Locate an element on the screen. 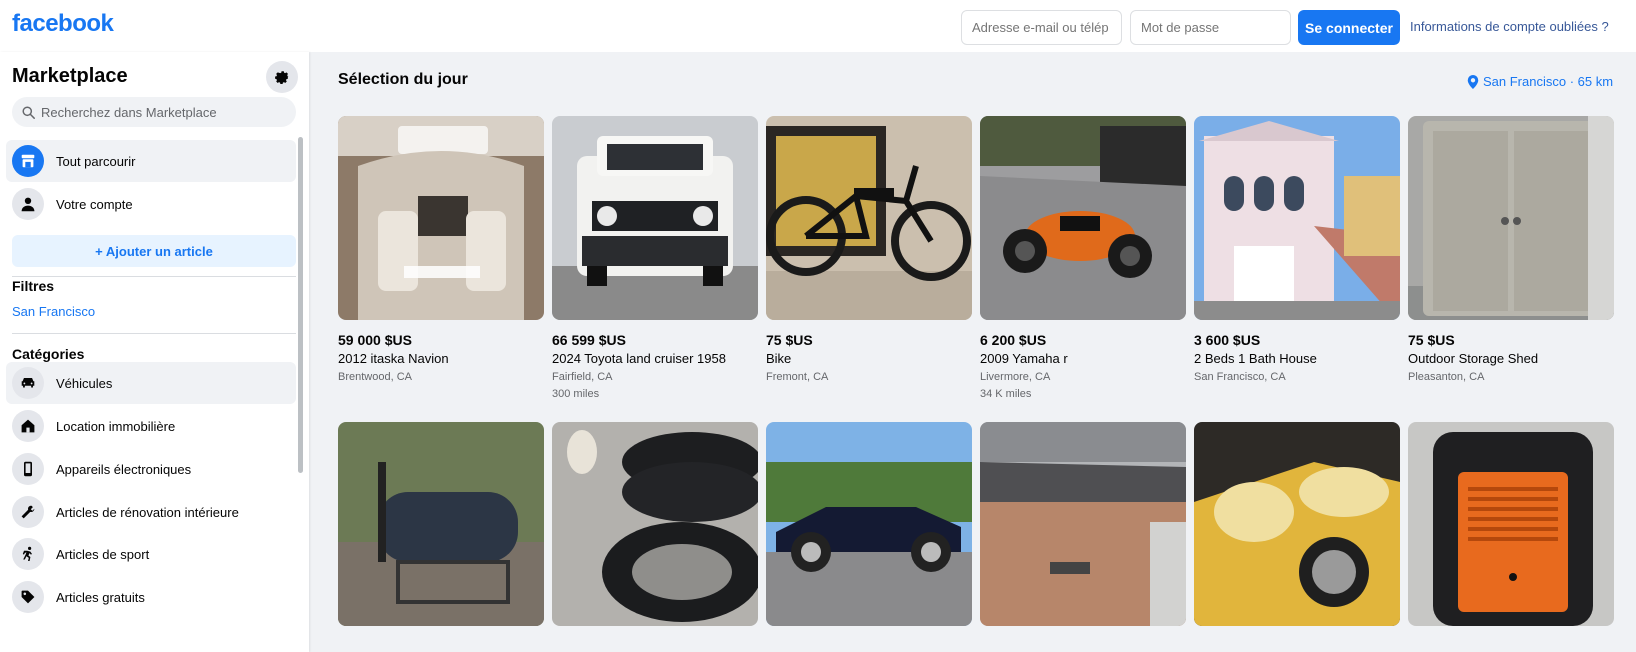  email-field is located at coordinates (1041, 27).